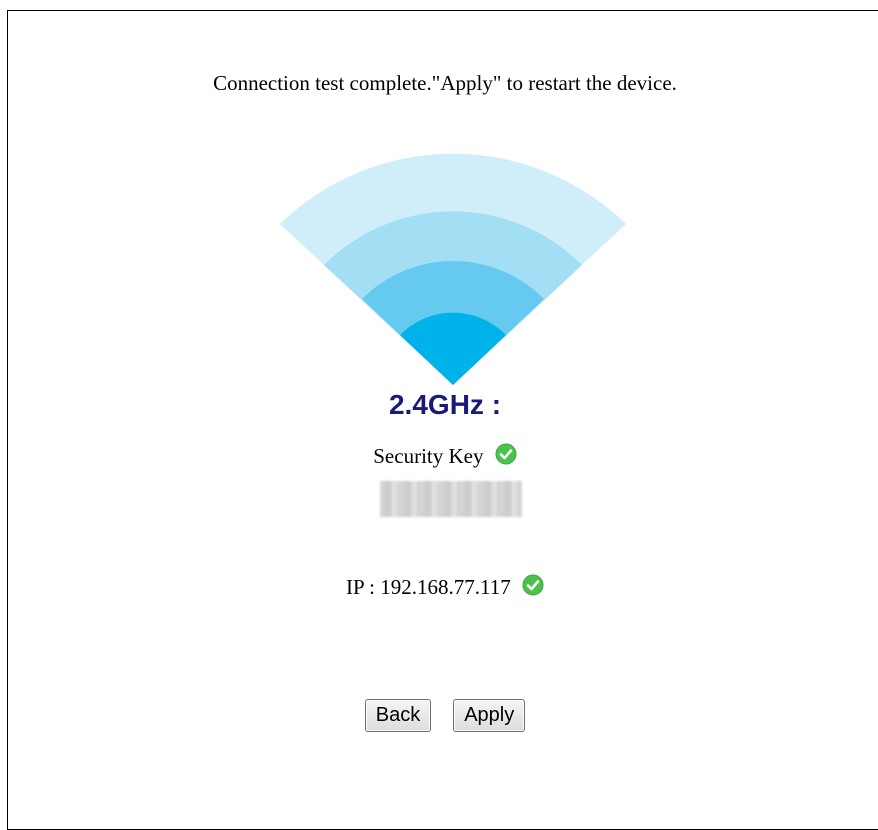  What do you see at coordinates (443, 715) in the screenshot?
I see `button-row: Back Apply` at bounding box center [443, 715].